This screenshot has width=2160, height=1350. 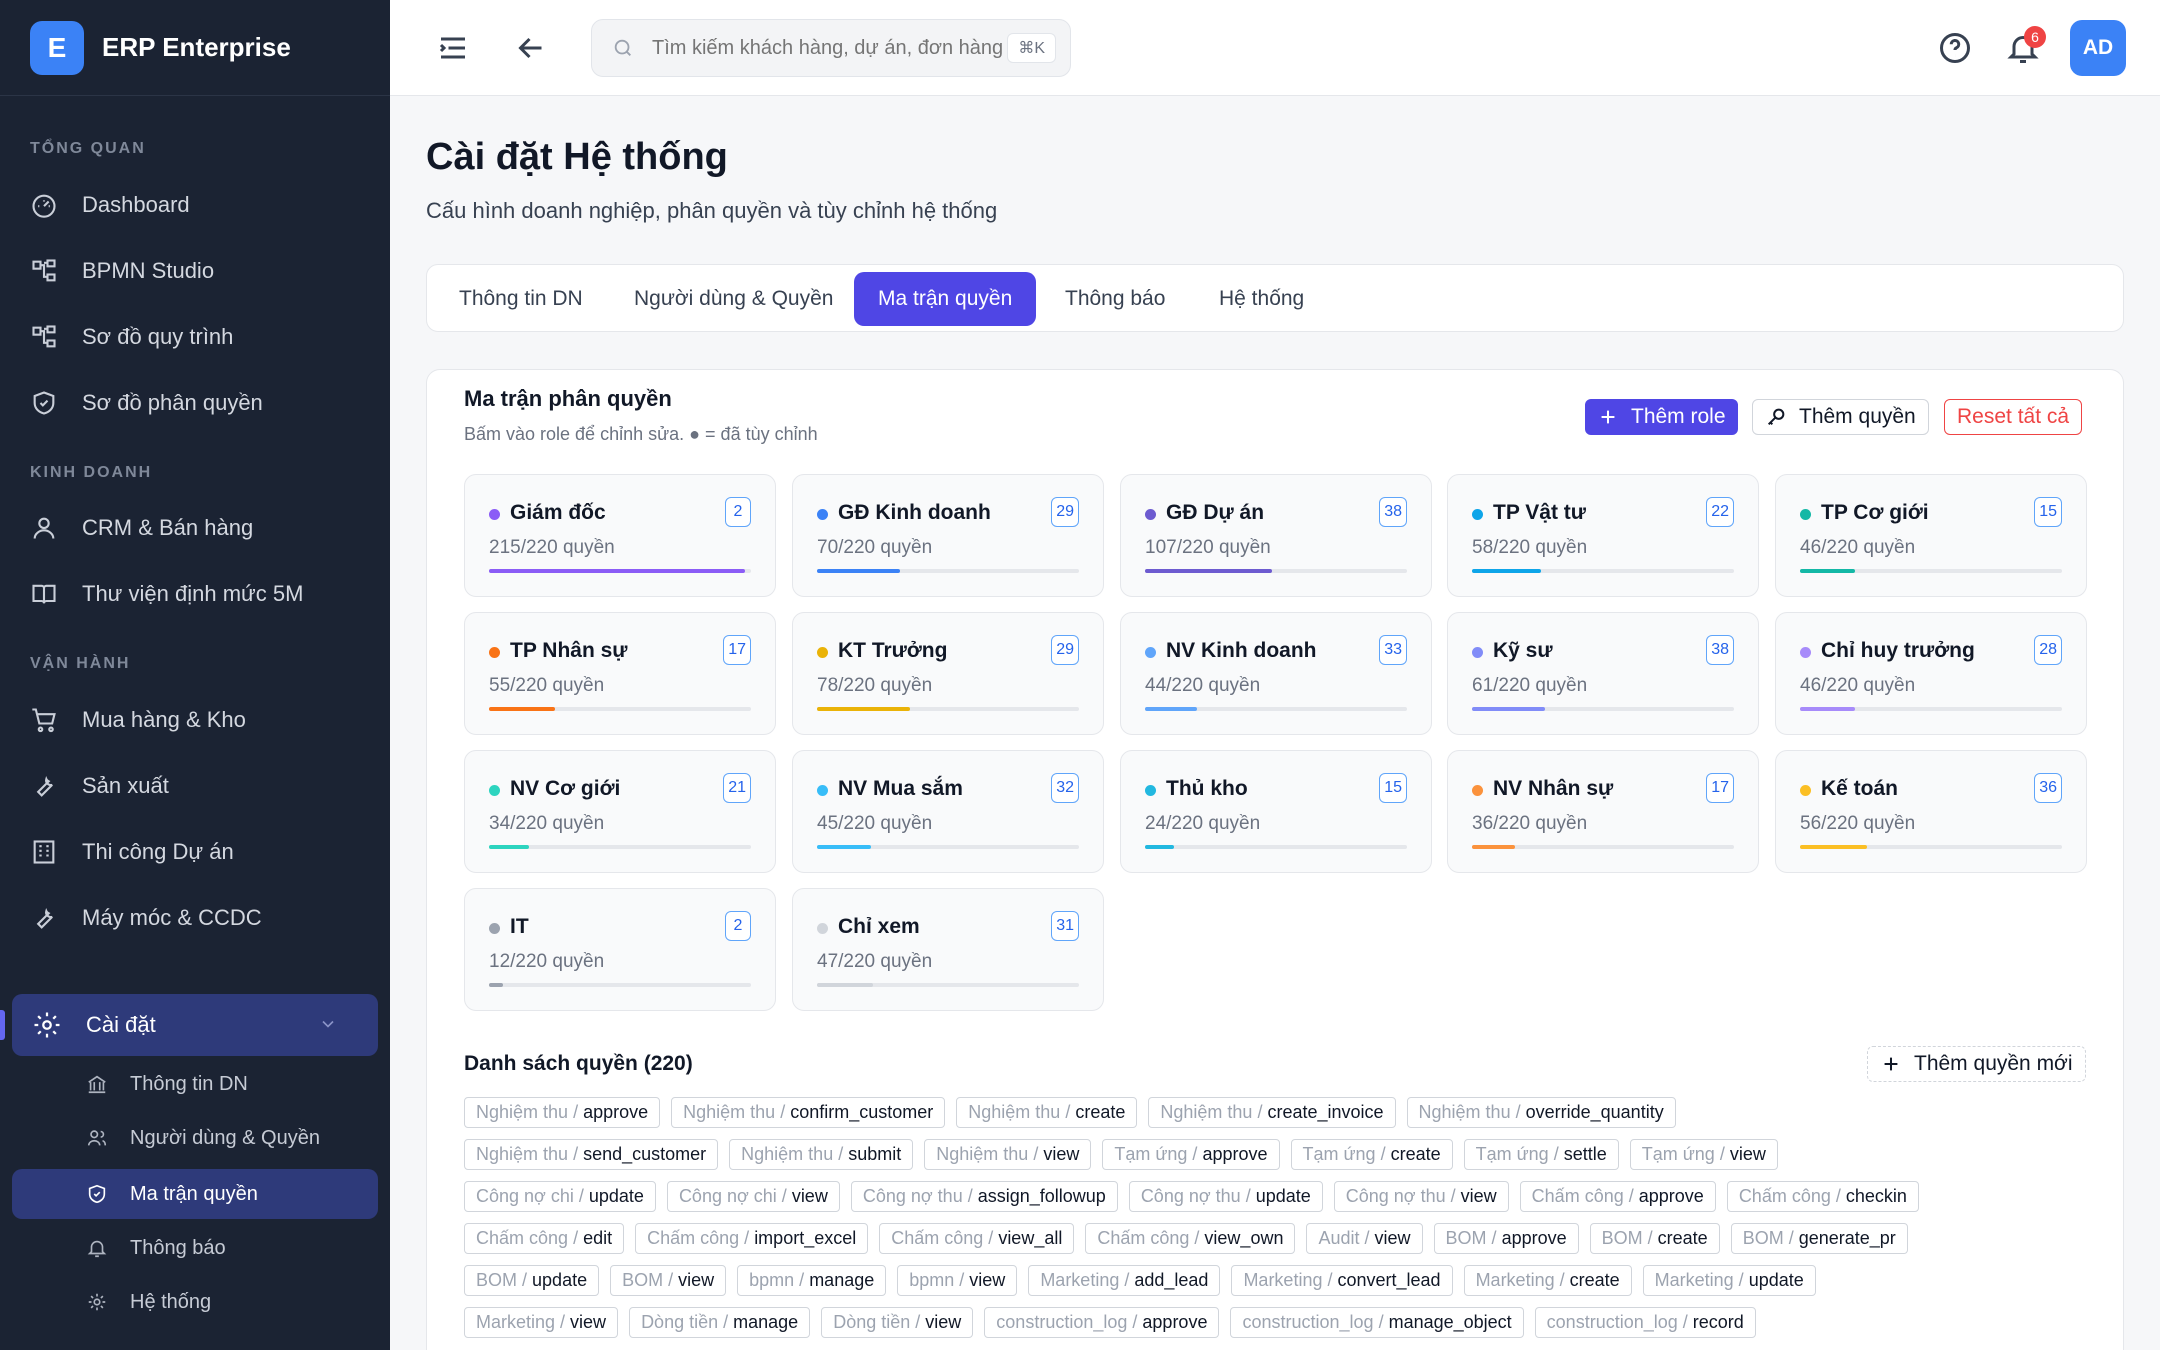 What do you see at coordinates (1342, 1280) in the screenshot?
I see `permission-chip: Marketing / convert_lead` at bounding box center [1342, 1280].